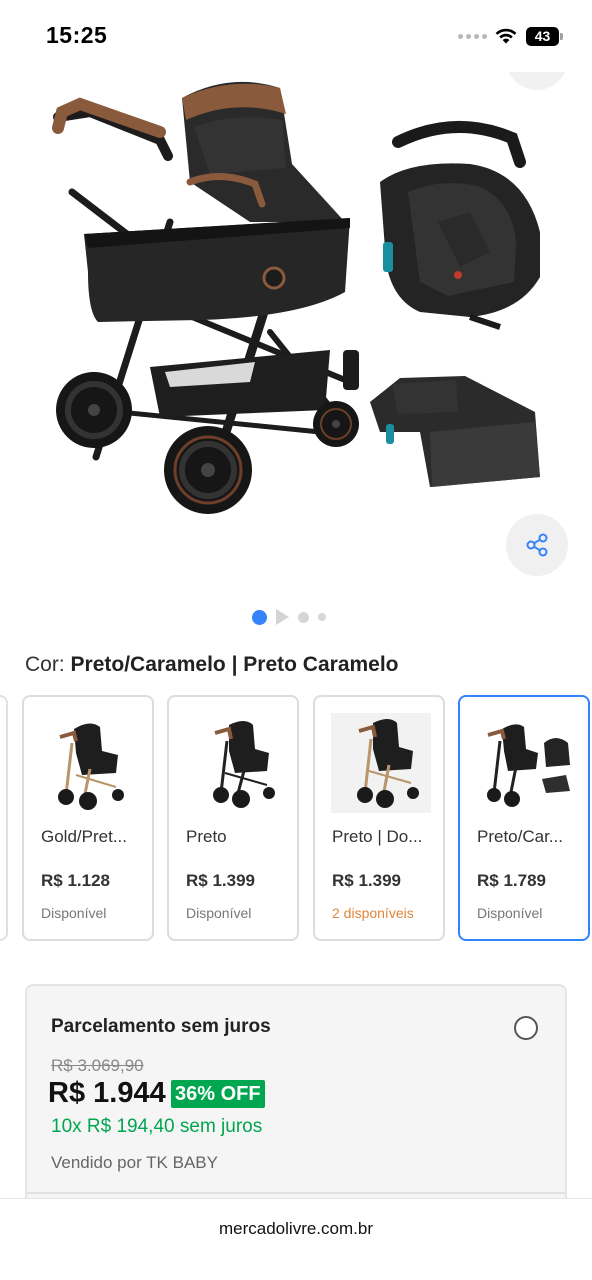 This screenshot has width=592, height=1280. I want to click on share-icon, so click(537, 545).